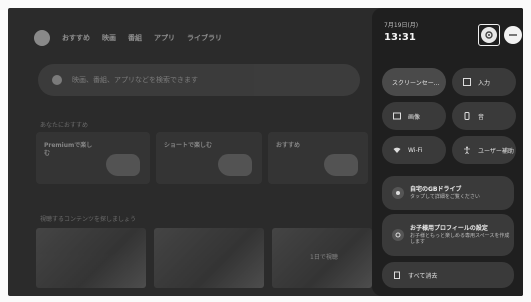 This screenshot has width=531, height=302. I want to click on wifi-icon, so click(397, 150).